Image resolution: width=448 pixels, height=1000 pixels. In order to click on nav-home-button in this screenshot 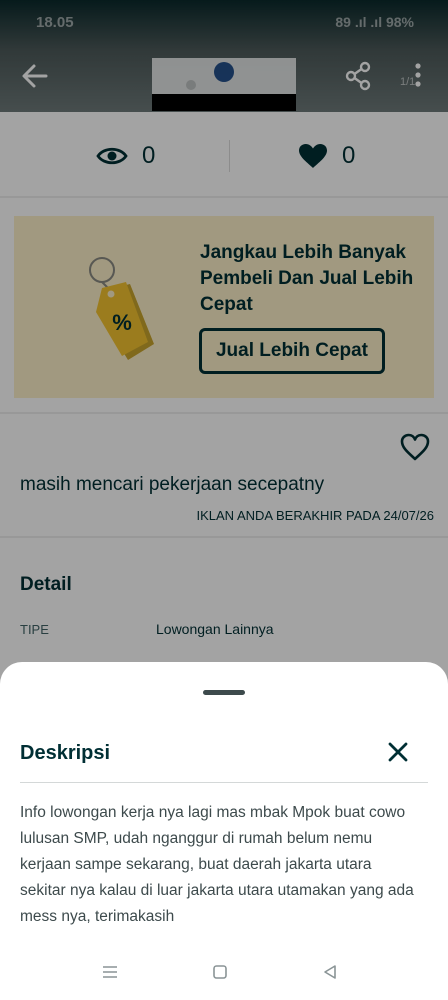, I will do `click(220, 972)`.